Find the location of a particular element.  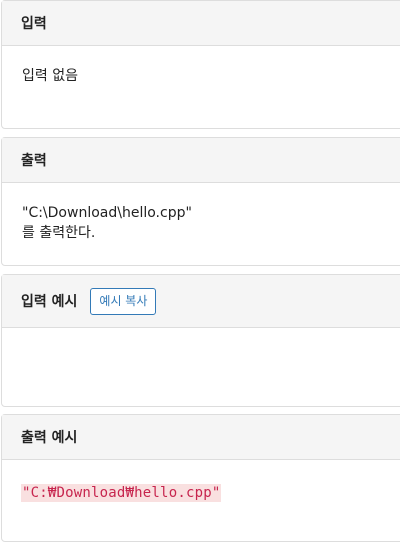

sample-output-panel-title: 출력 예시 is located at coordinates (49, 438).